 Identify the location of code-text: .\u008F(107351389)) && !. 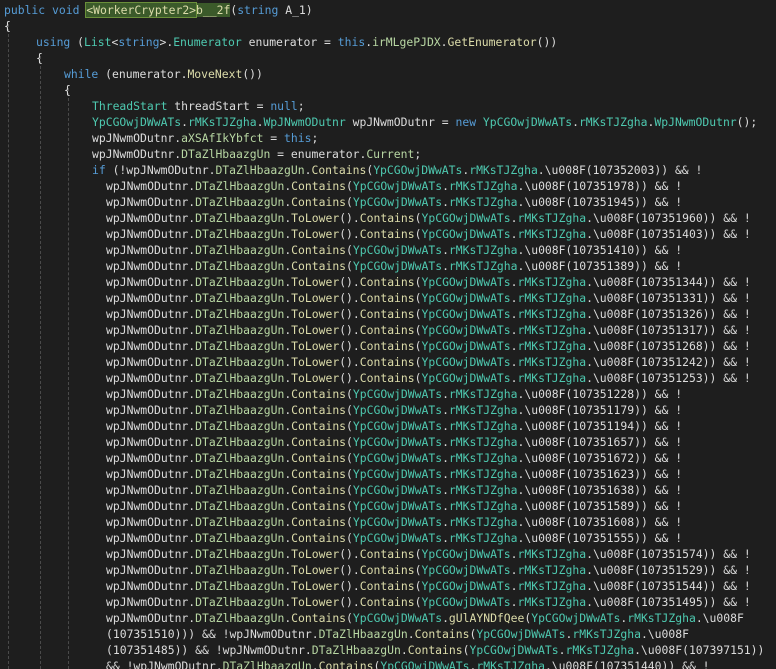
(600, 266).